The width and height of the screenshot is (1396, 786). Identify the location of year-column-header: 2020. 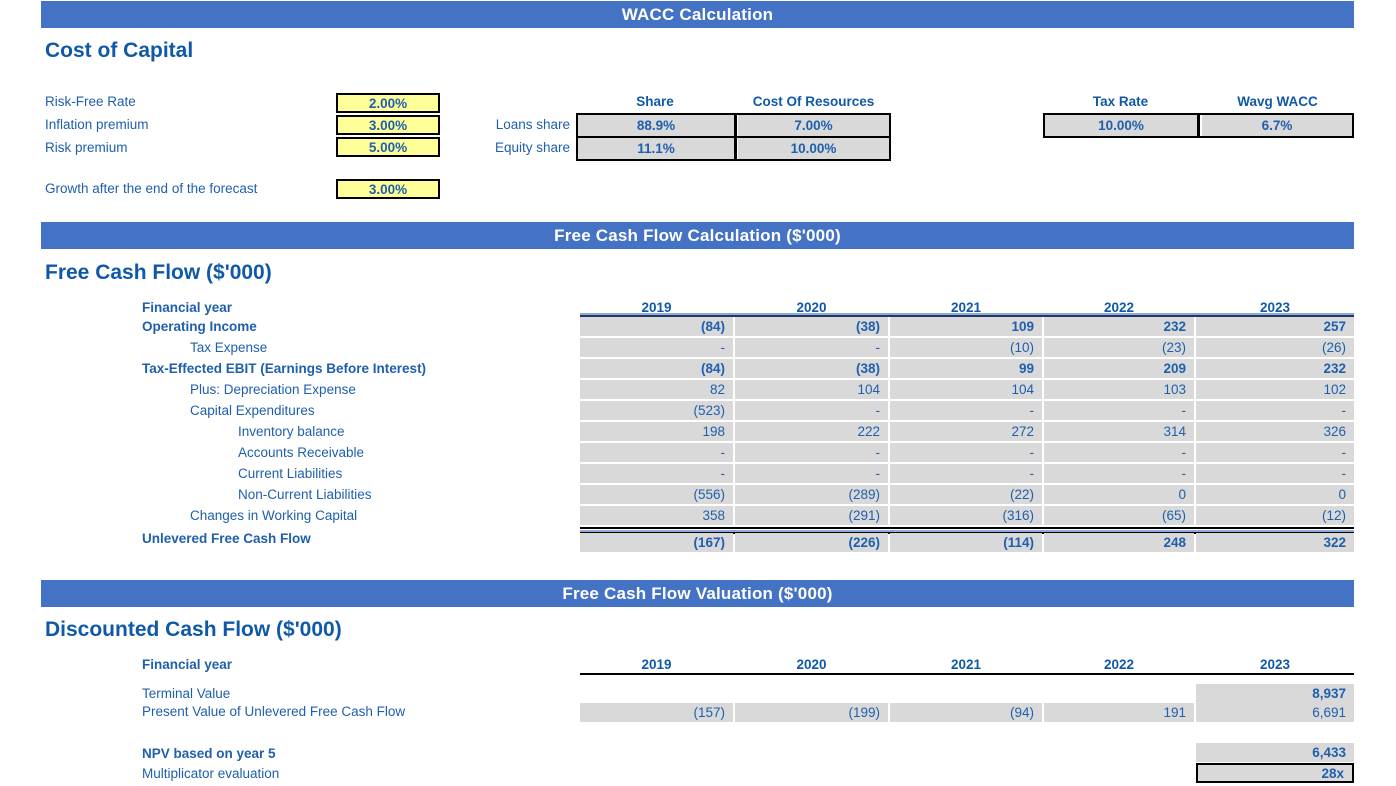
(811, 664).